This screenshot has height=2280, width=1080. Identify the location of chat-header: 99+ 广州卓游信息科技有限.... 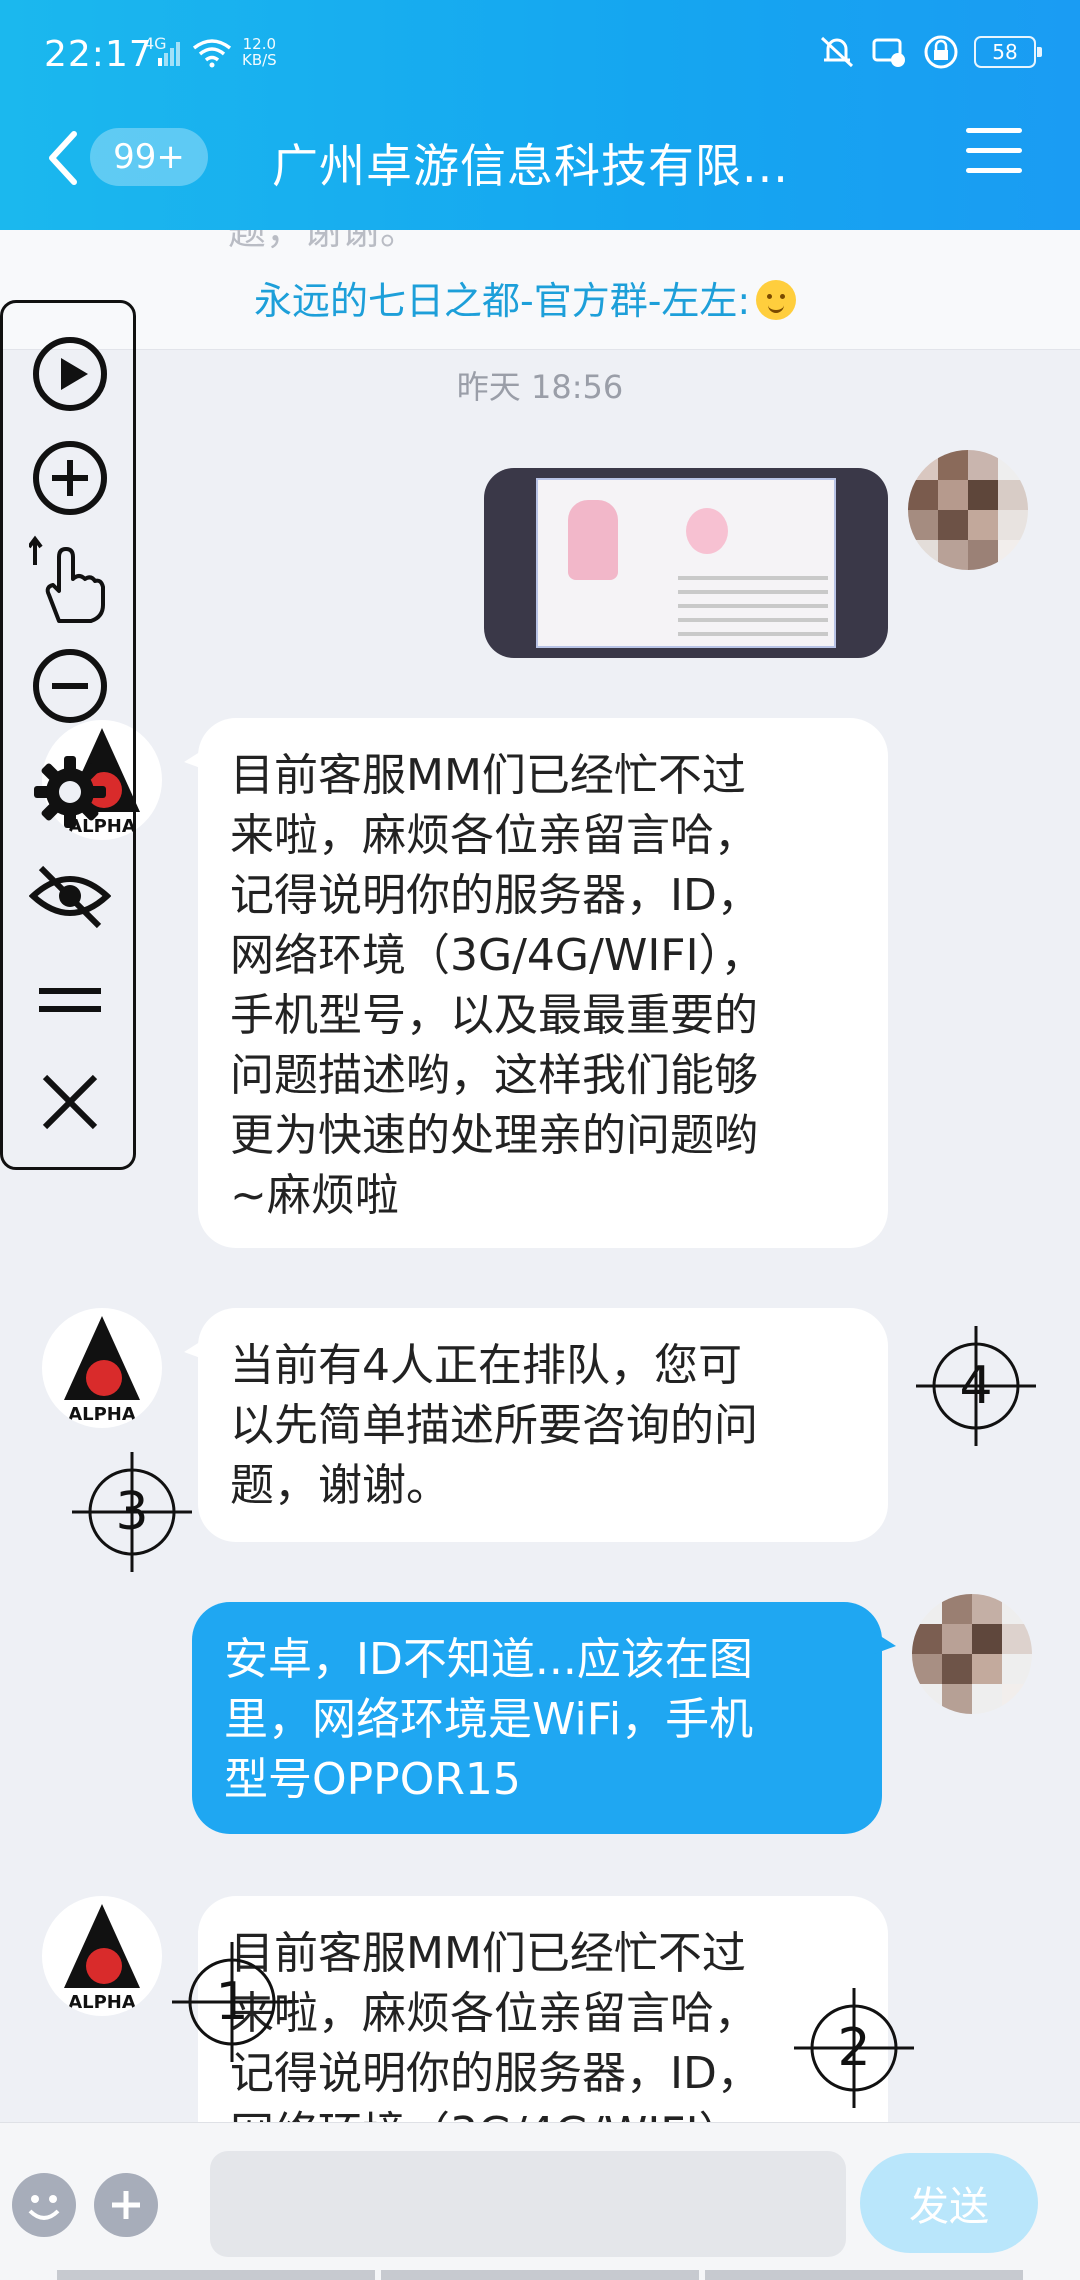
(540, 170).